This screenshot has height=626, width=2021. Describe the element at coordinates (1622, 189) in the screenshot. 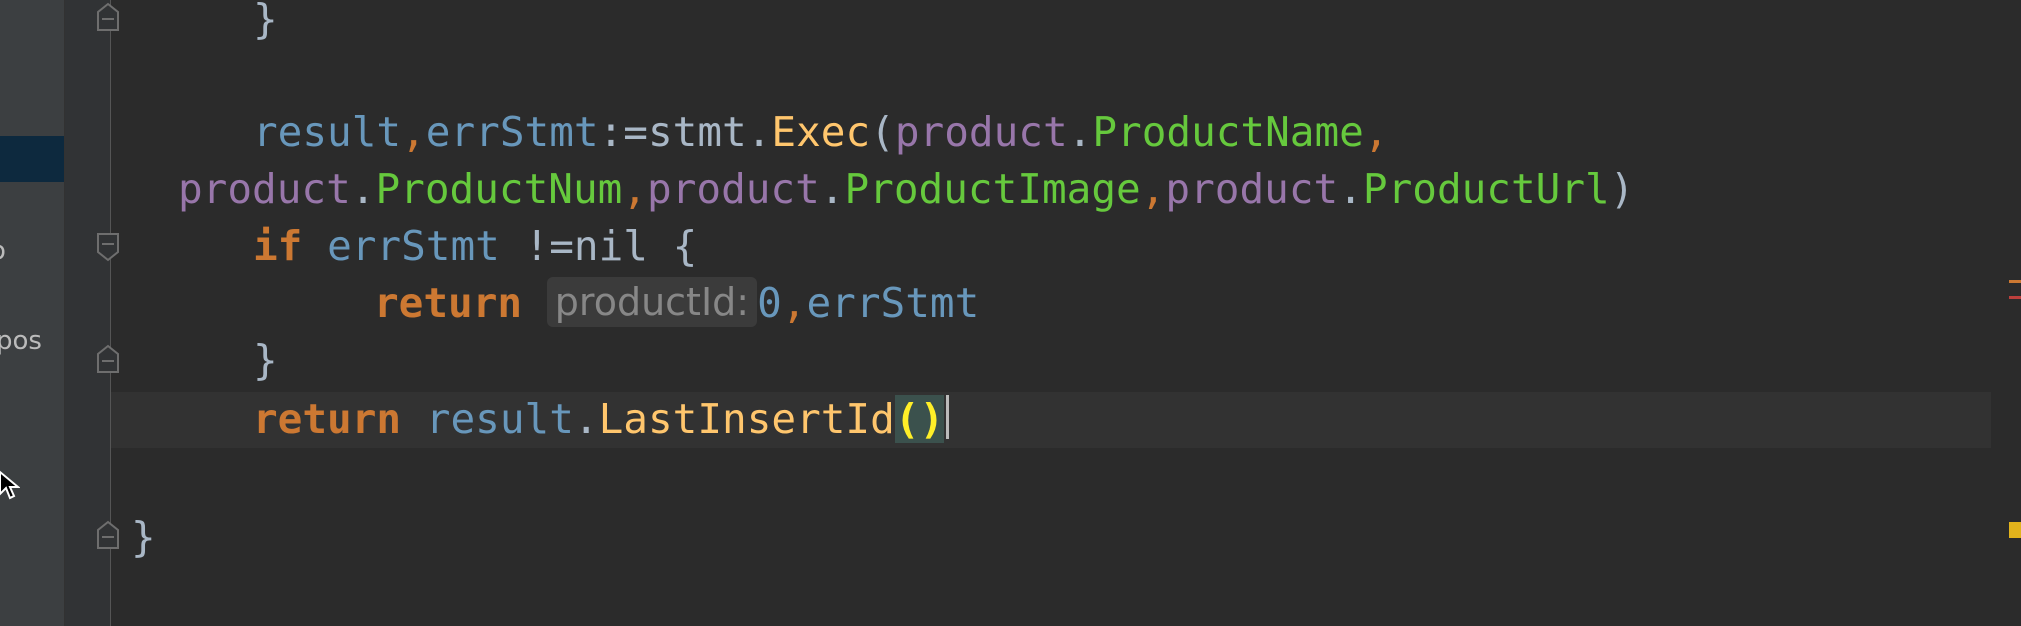

I see `token-paren: )` at that location.